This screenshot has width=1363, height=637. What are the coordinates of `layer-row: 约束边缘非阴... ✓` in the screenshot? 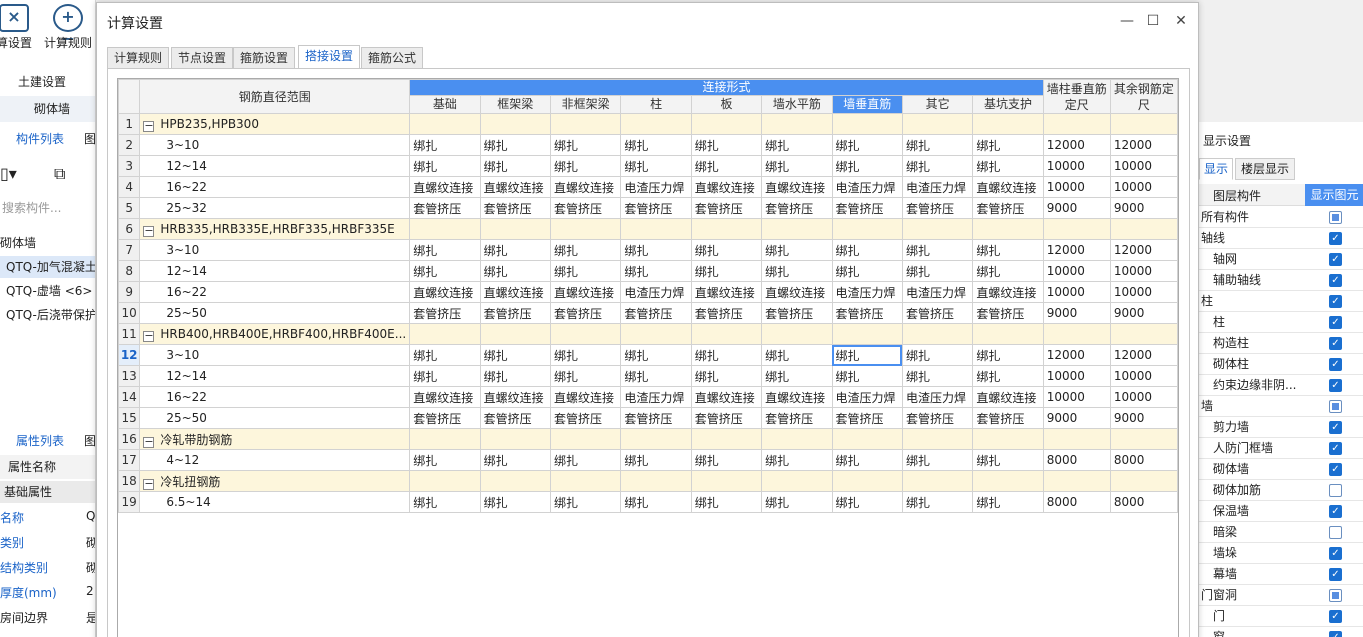 It's located at (1281, 385).